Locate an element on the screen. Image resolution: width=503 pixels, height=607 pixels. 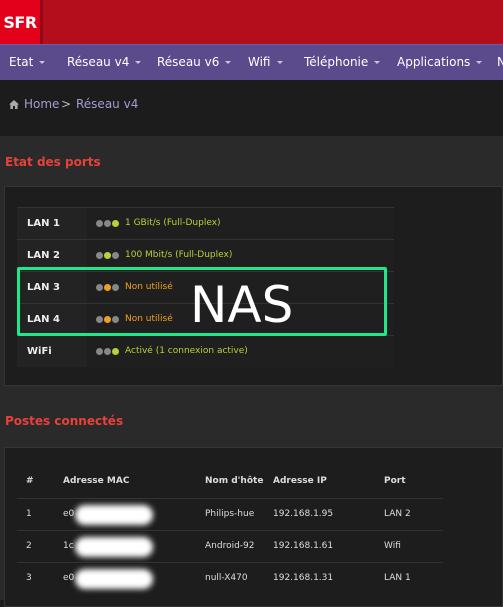
nav-item-label: Téléphonie is located at coordinates (336, 62).